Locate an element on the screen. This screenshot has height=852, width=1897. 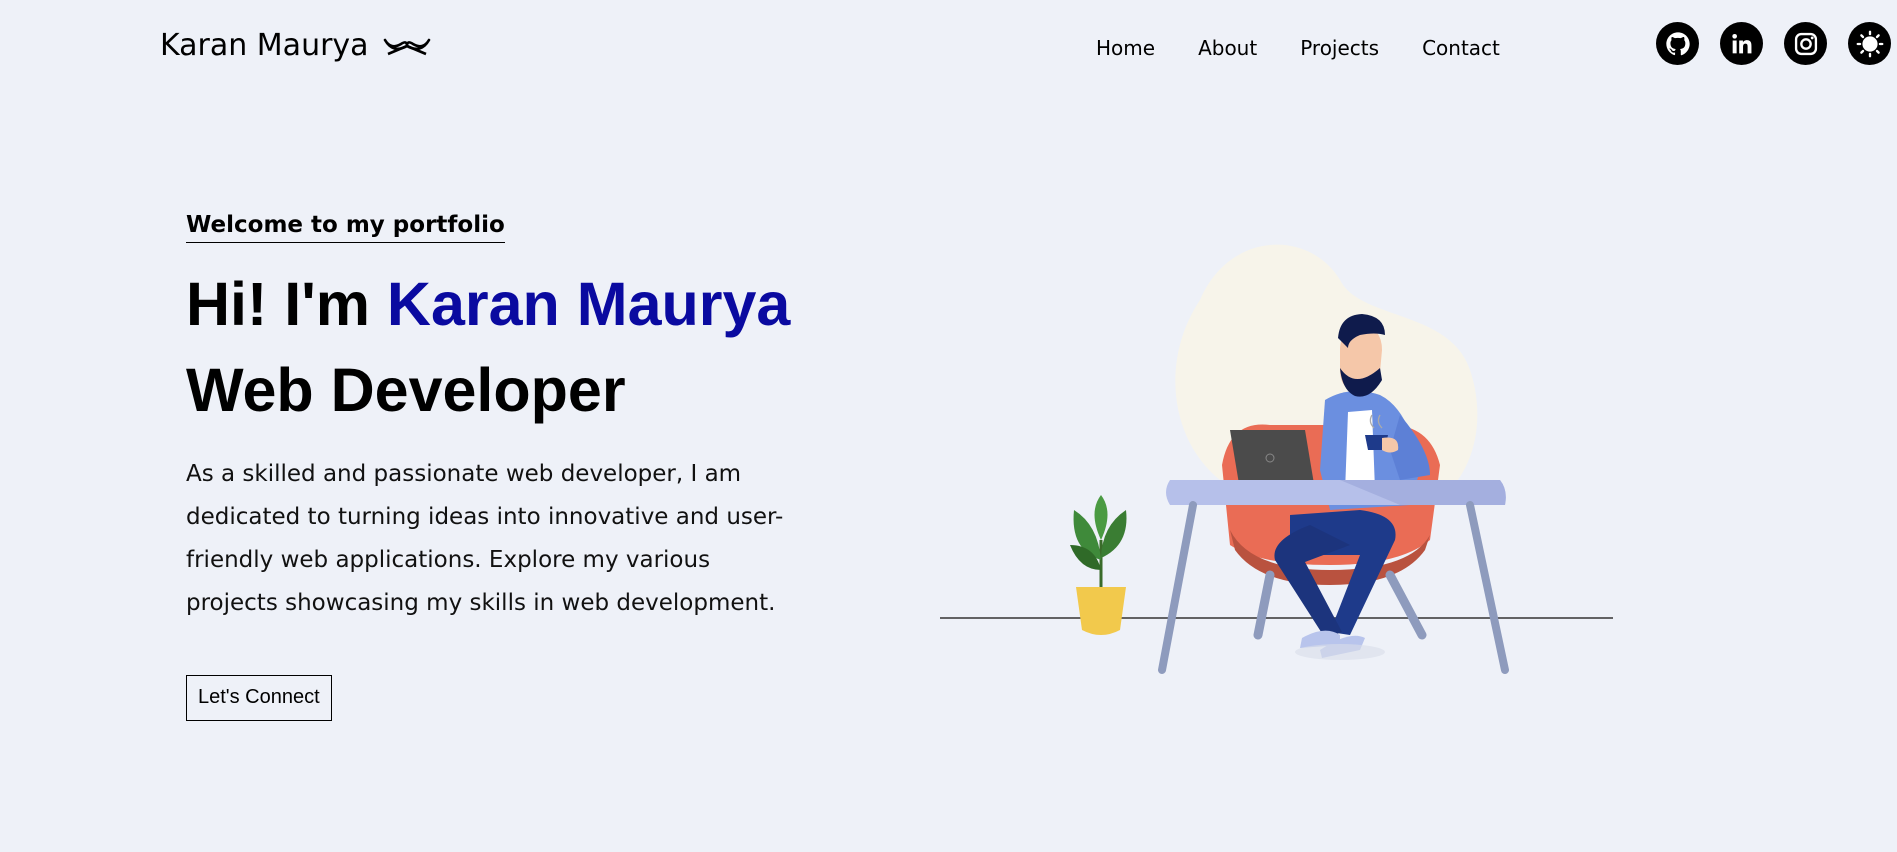
hero-role: Web Developer is located at coordinates (406, 390).